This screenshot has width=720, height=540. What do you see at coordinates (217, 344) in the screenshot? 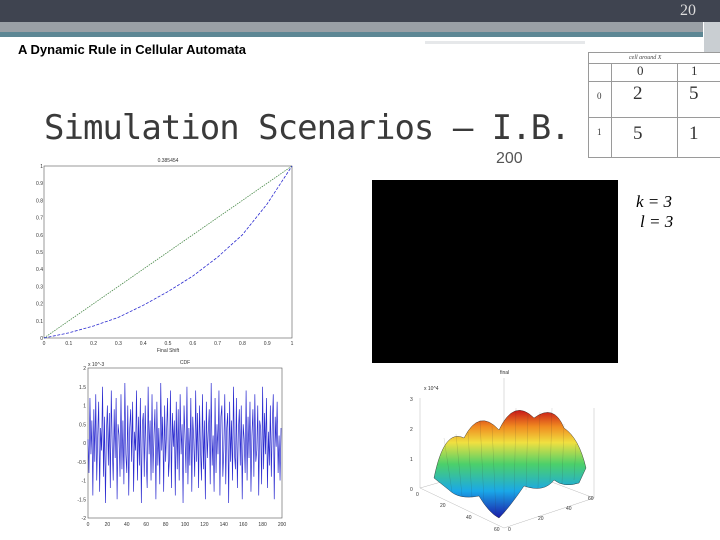
I see `x-tick-label: 0.7` at bounding box center [217, 344].